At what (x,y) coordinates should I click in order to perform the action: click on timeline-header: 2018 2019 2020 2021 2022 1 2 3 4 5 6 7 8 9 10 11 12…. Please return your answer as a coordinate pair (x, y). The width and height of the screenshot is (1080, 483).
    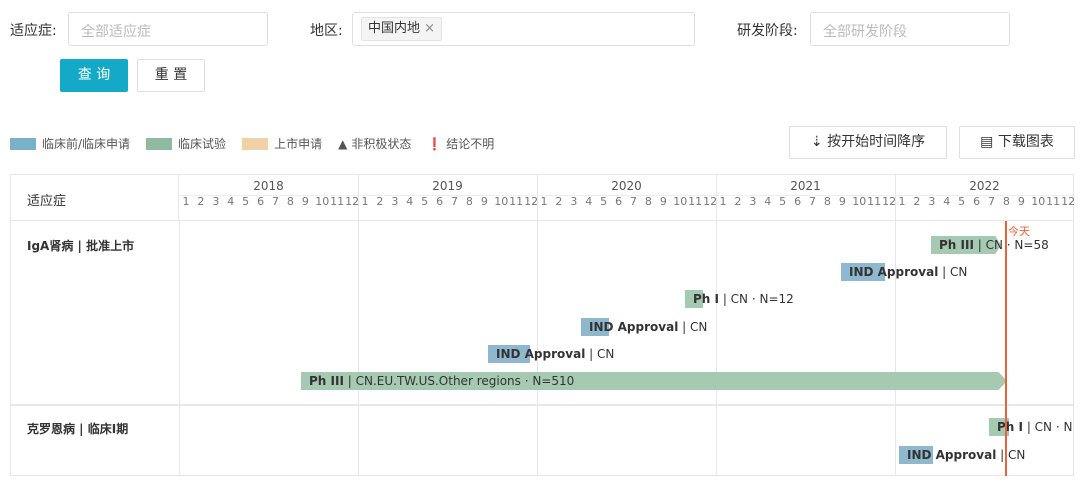
    Looking at the image, I should click on (627, 198).